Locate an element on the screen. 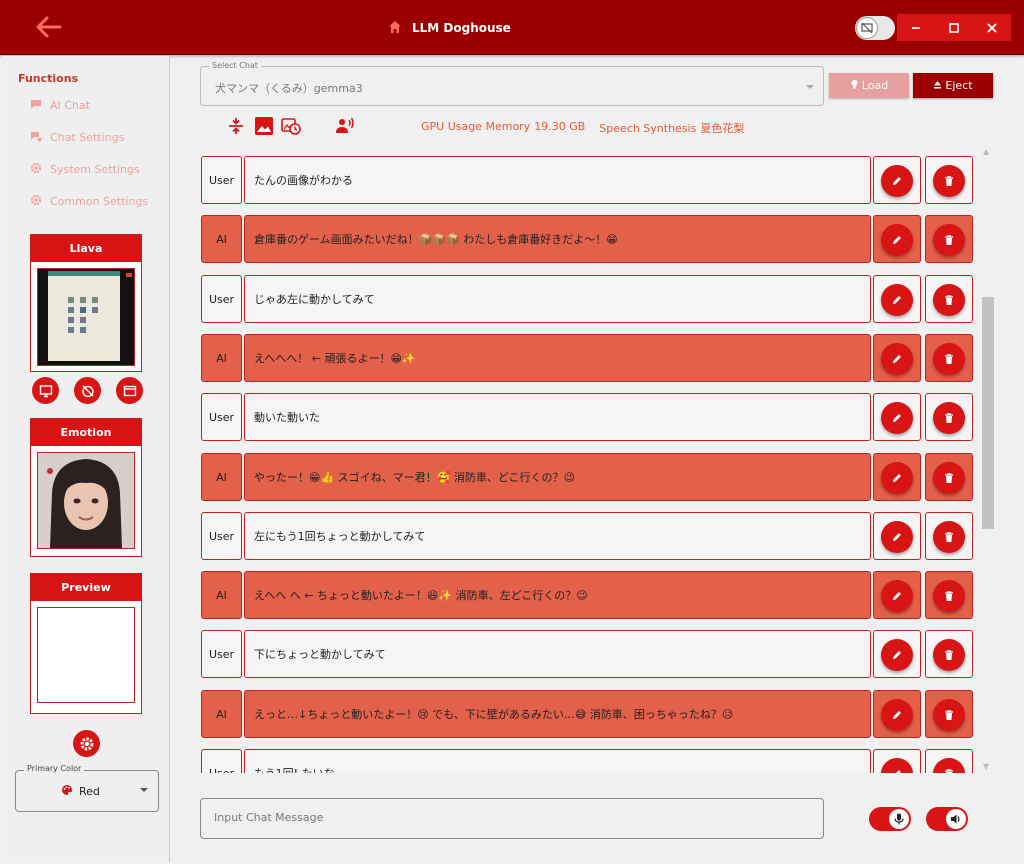  chevron-down-icon is located at coordinates (144, 790).